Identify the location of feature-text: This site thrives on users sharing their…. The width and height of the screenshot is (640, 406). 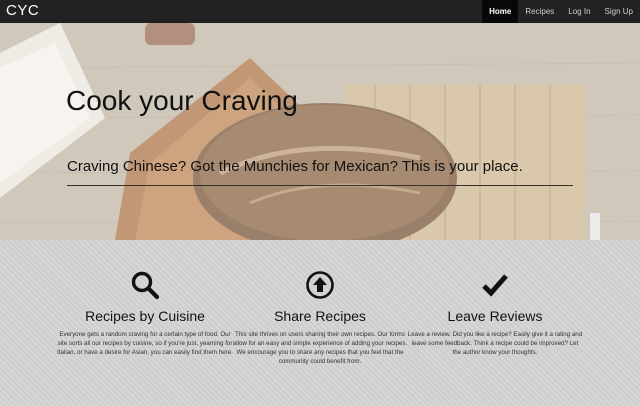
(320, 348).